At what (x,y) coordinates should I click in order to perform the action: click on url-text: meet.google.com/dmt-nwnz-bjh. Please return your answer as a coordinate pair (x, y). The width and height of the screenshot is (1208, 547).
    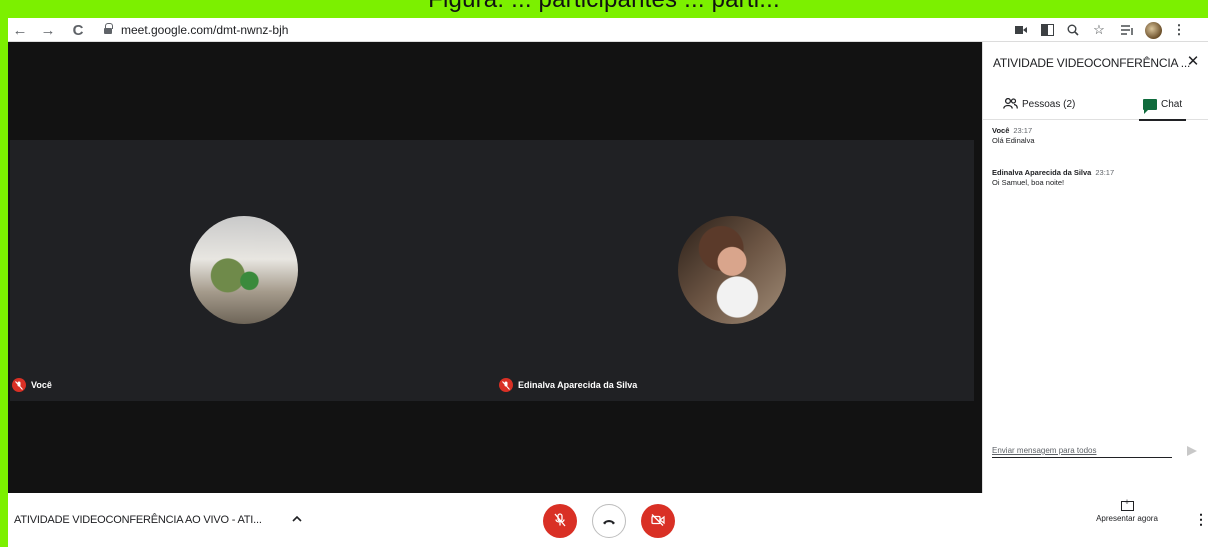
    Looking at the image, I should click on (205, 30).